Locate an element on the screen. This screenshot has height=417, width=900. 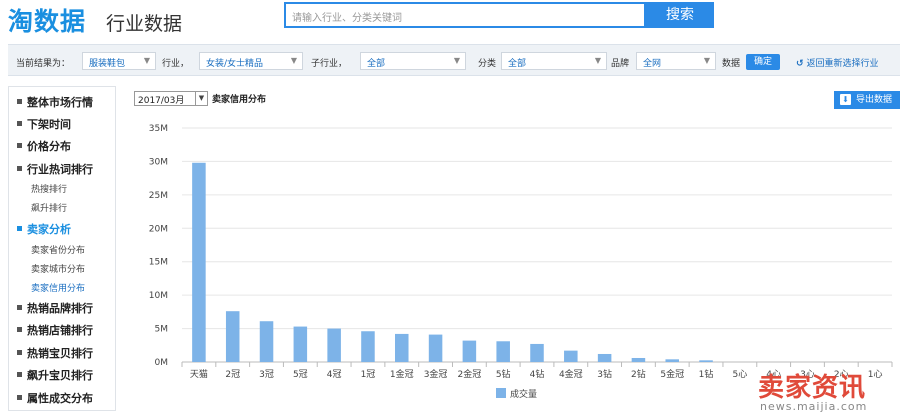
sidebar-item-label: 整体市场行情 is located at coordinates (60, 102).